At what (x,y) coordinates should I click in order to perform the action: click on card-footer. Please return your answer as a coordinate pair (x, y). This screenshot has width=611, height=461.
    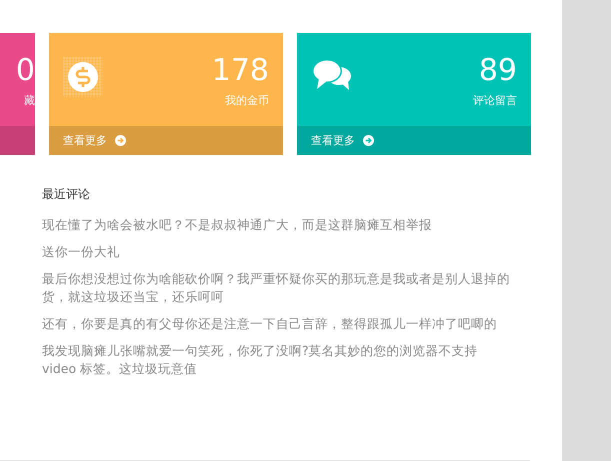
    Looking at the image, I should click on (17, 140).